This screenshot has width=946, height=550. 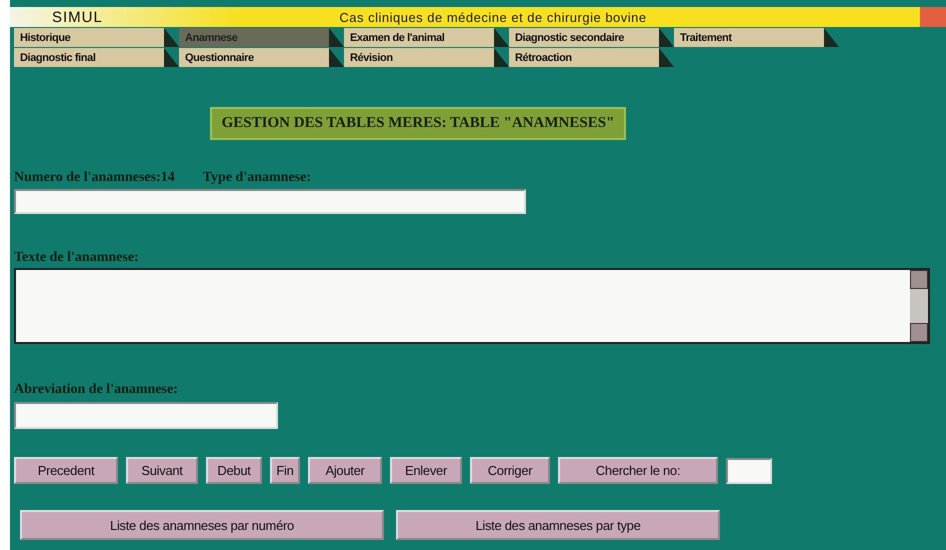 I want to click on tab: Traitement, so click(x=756, y=37).